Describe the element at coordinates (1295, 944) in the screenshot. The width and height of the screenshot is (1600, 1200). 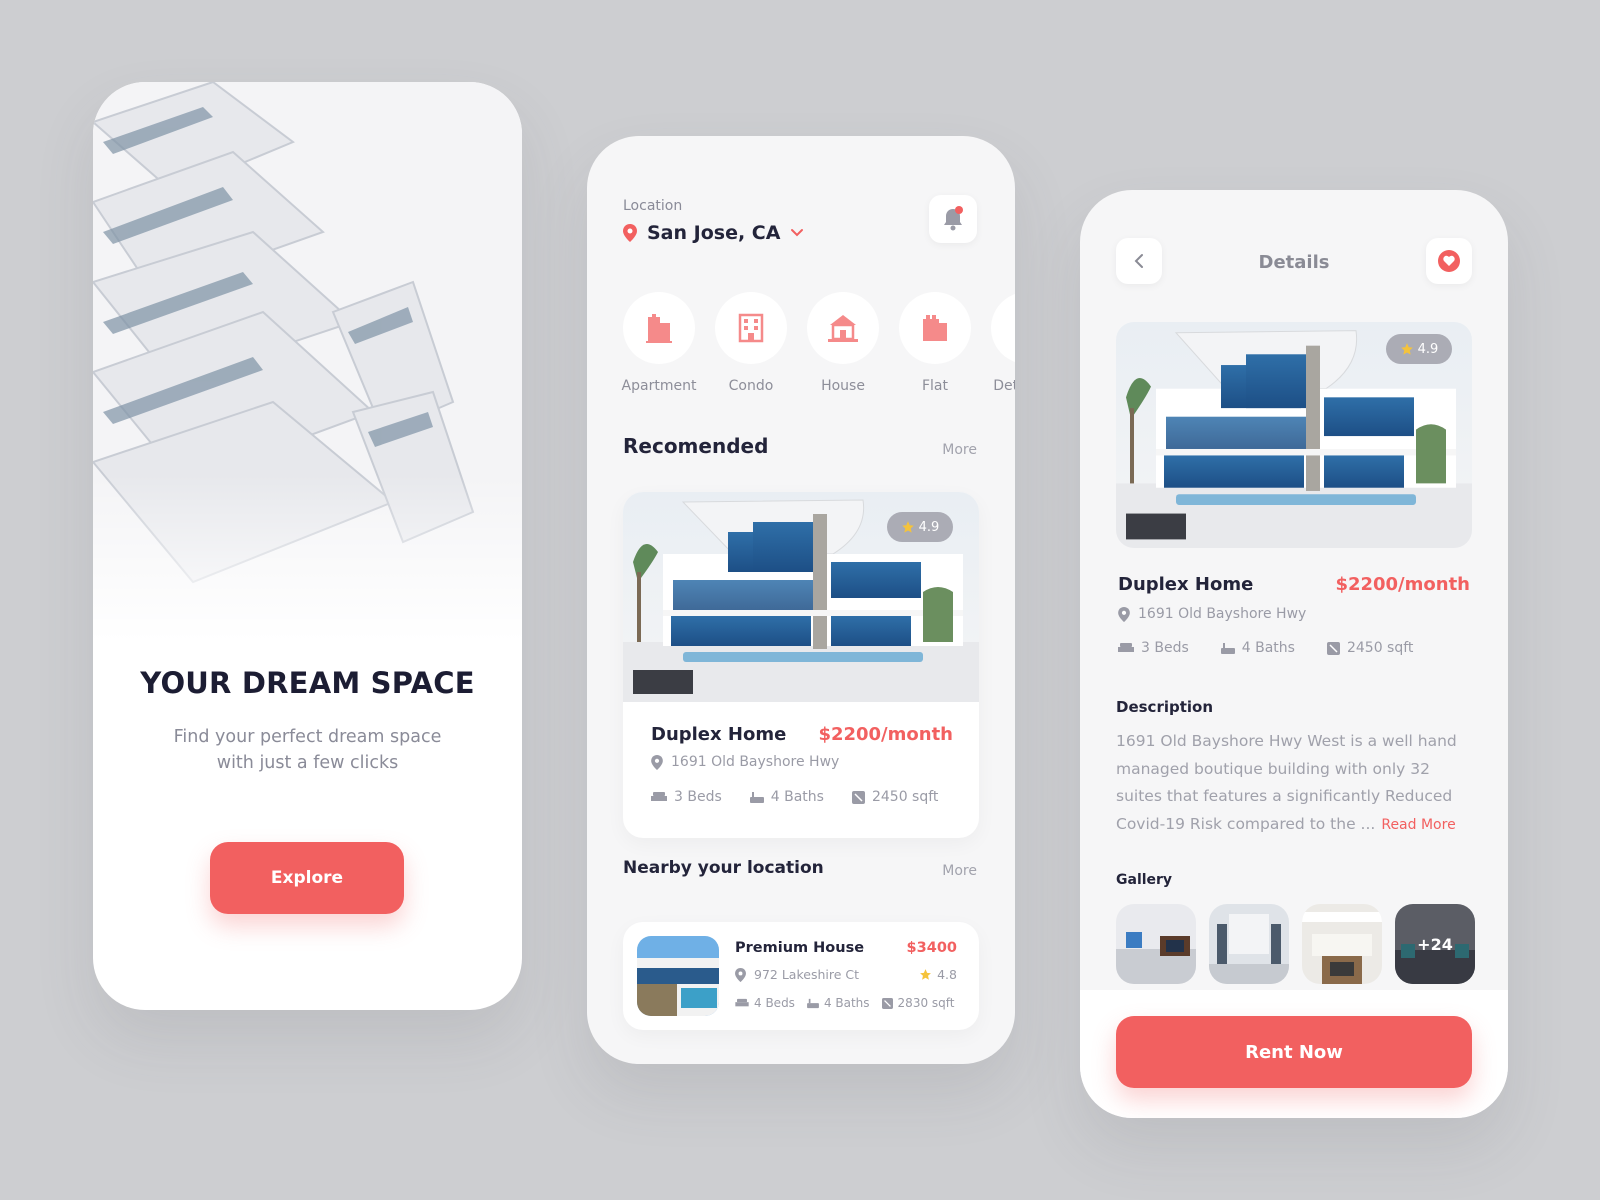
I see `gallery: +24` at that location.